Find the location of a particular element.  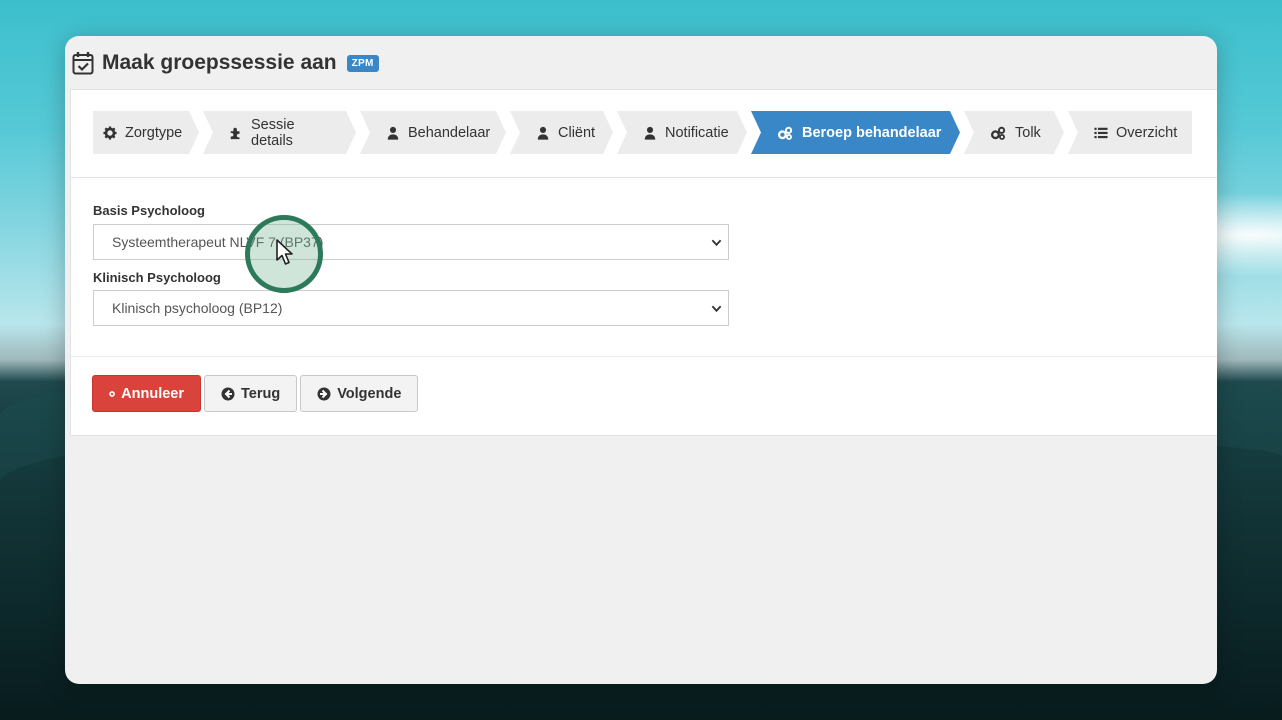

step-label: Cliënt is located at coordinates (577, 132).